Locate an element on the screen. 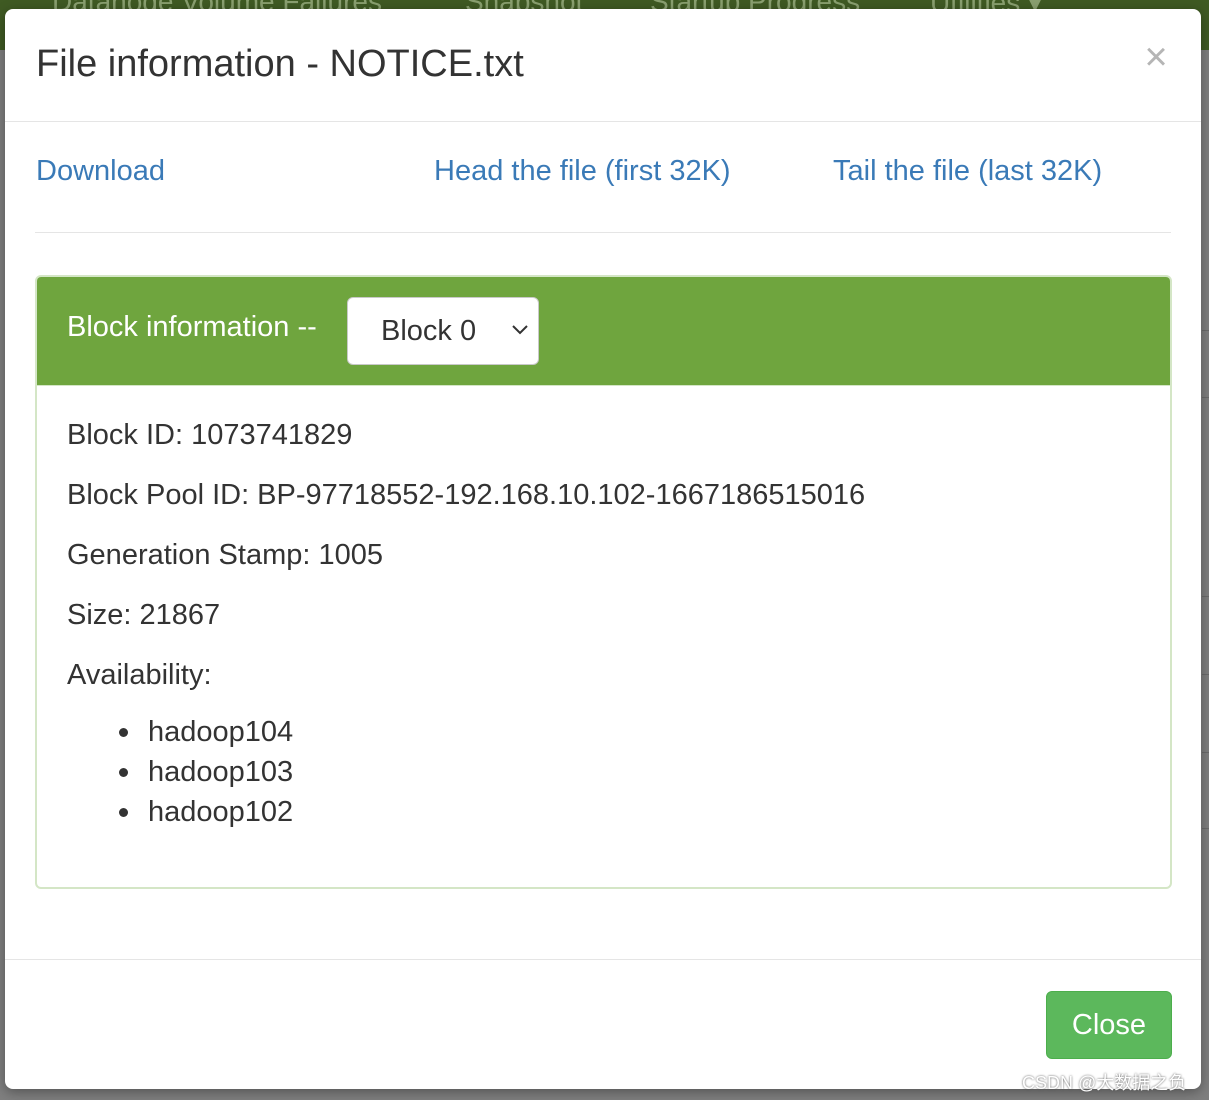  availability-list: hadoop104 hadoop103 hadoop102 is located at coordinates (206, 772).